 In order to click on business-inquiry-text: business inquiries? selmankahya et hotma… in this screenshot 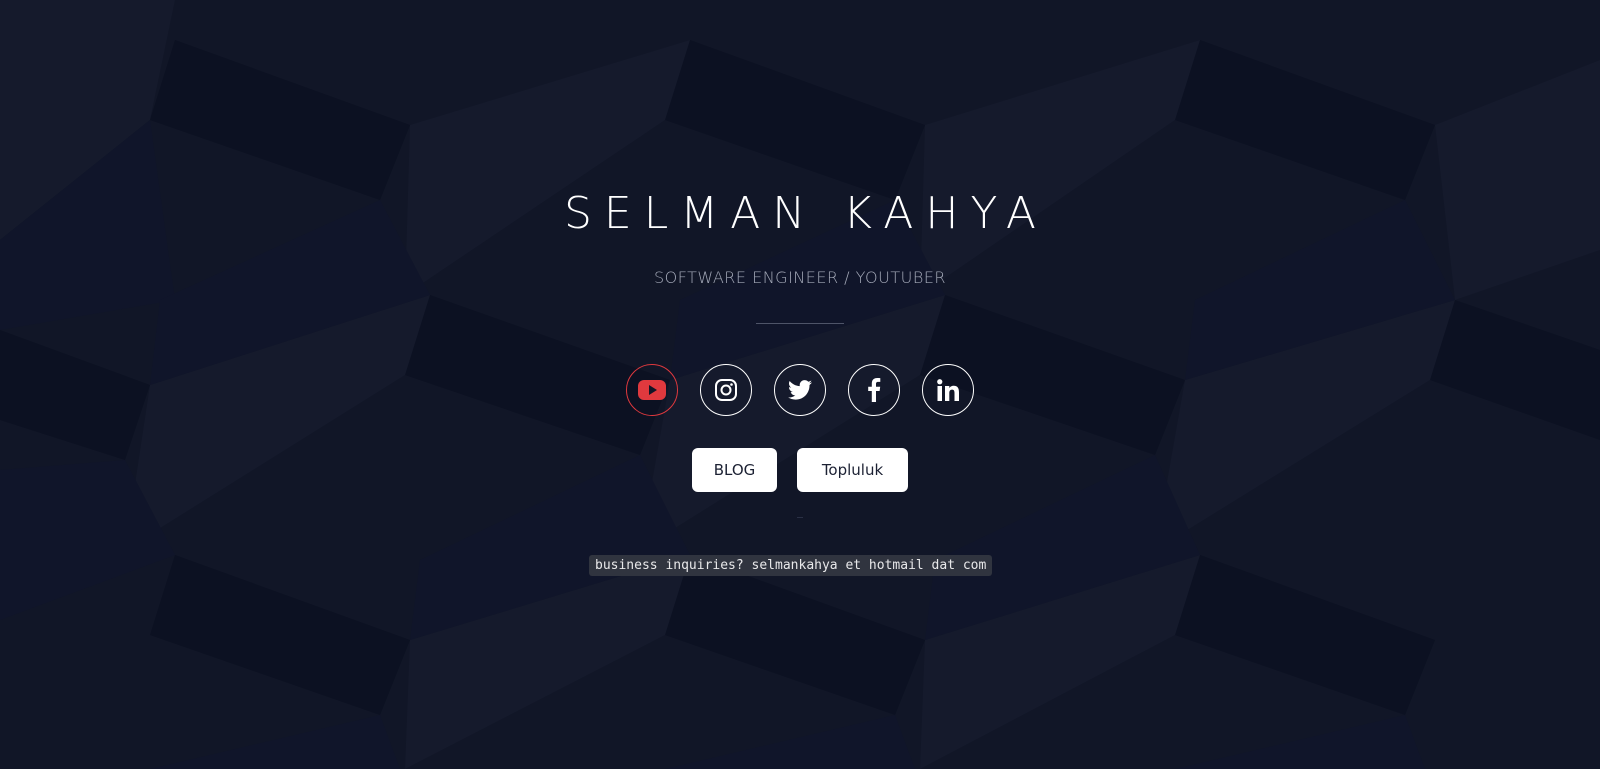, I will do `click(791, 565)`.